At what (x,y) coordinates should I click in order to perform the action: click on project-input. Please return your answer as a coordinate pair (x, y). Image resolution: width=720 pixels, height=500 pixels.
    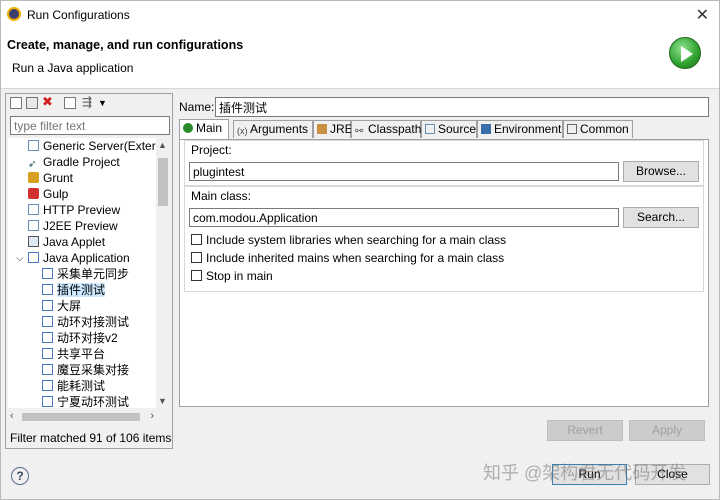
    Looking at the image, I should click on (404, 171).